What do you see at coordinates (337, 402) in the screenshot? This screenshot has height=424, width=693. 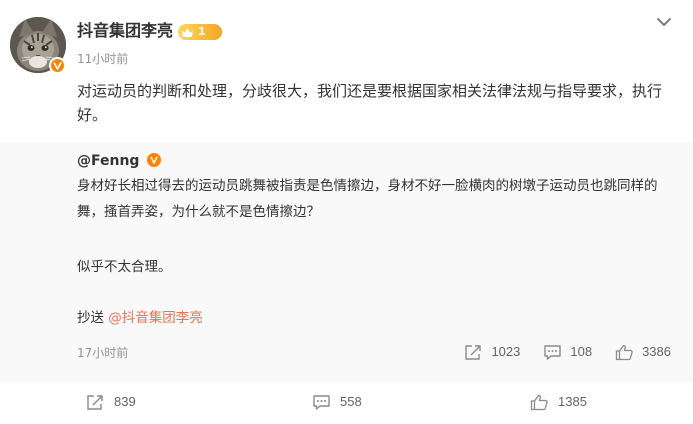 I see `comment-button: 558` at bounding box center [337, 402].